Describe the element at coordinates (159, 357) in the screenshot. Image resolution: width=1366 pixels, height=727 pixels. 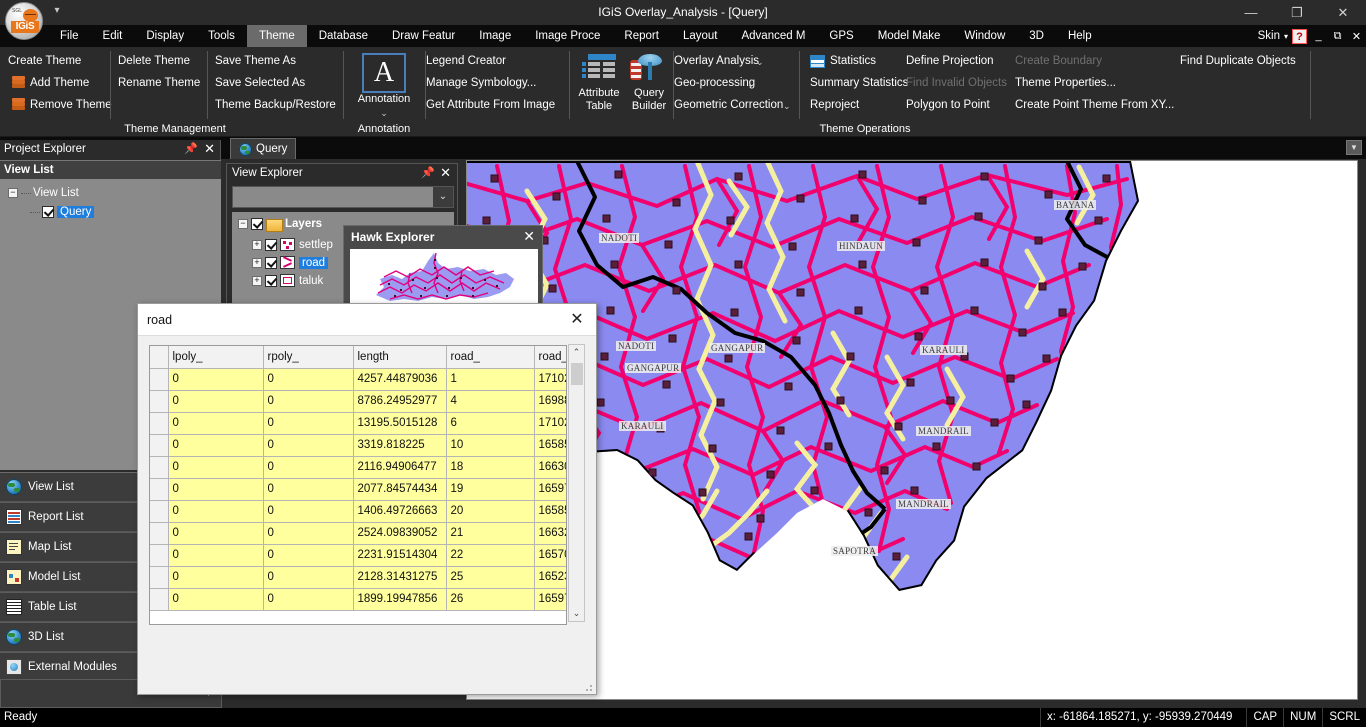
I see `col-header-rownum` at that location.